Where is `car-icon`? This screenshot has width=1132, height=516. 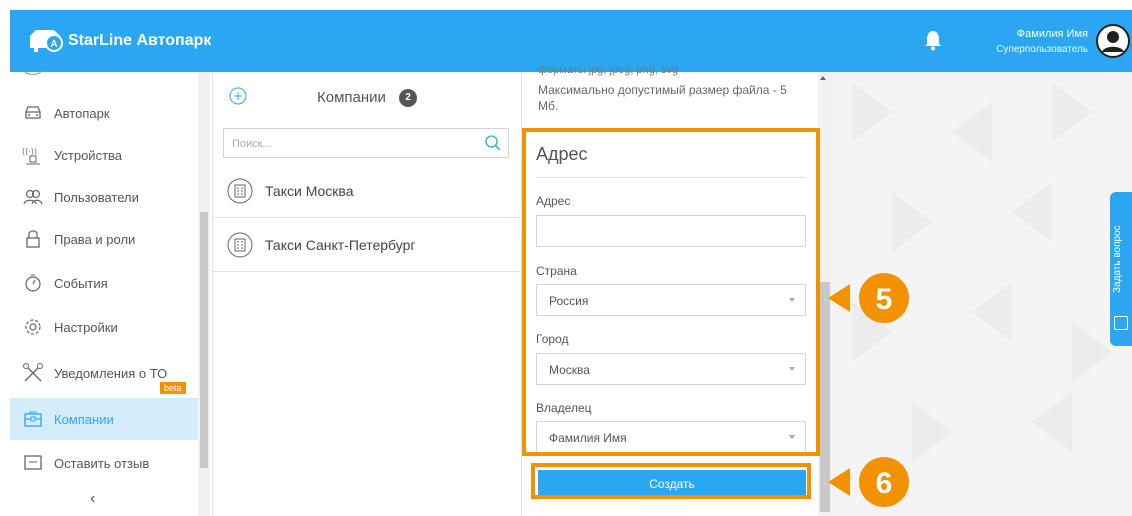
car-icon is located at coordinates (33, 112).